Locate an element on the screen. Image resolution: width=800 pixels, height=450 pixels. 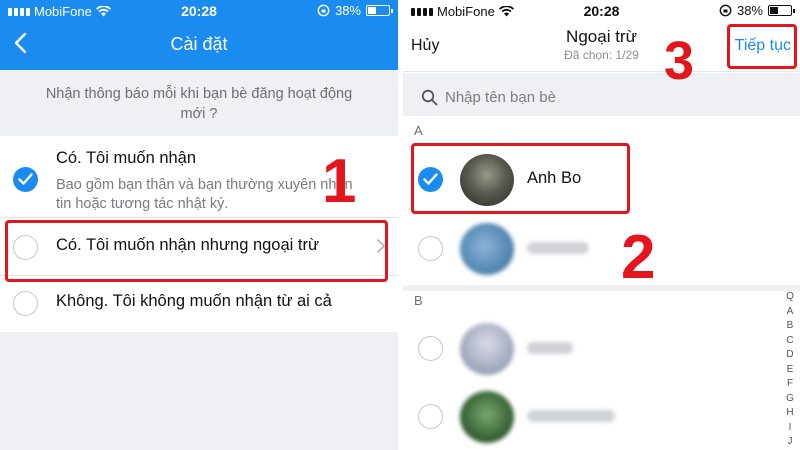
search-bar is located at coordinates (600, 97).